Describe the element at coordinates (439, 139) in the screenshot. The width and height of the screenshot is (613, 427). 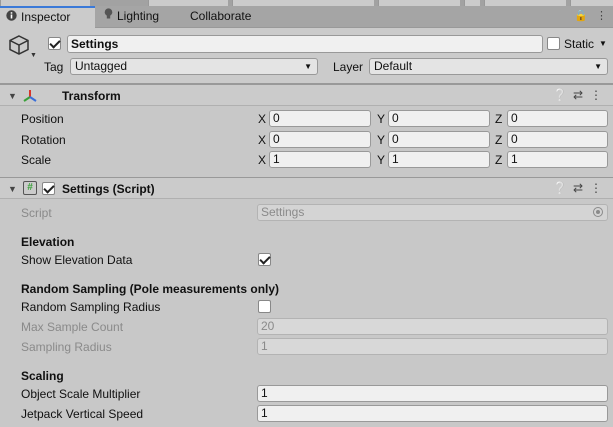
I see `rotation-y-field: 0` at that location.